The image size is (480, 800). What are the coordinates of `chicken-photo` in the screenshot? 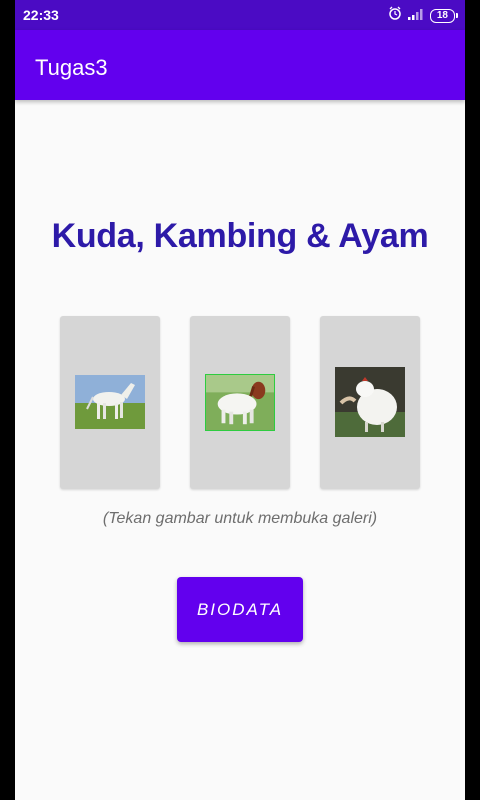 It's located at (370, 402).